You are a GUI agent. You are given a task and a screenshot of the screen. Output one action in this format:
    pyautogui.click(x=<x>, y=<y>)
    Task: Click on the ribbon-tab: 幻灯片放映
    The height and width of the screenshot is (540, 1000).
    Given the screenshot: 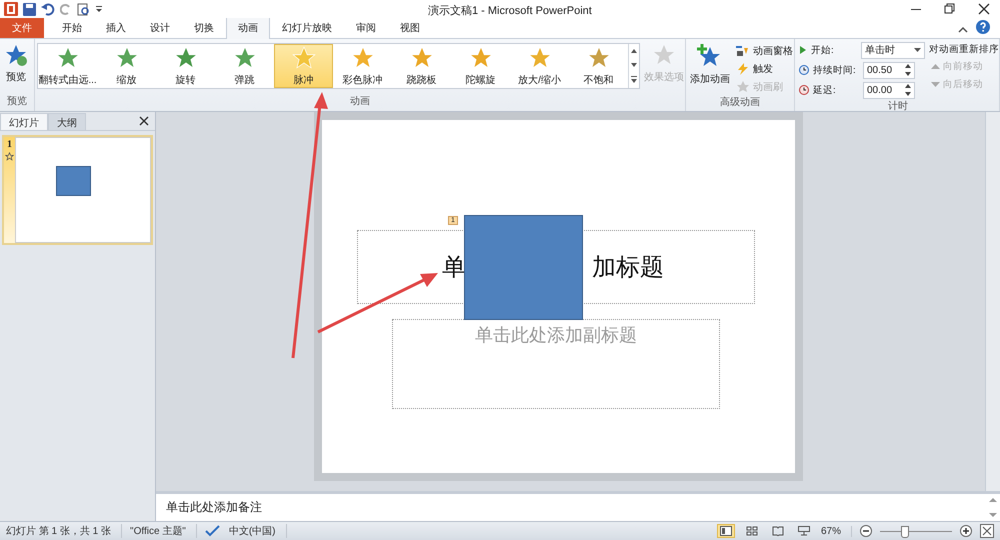 What is the action you would take?
    pyautogui.click(x=307, y=27)
    